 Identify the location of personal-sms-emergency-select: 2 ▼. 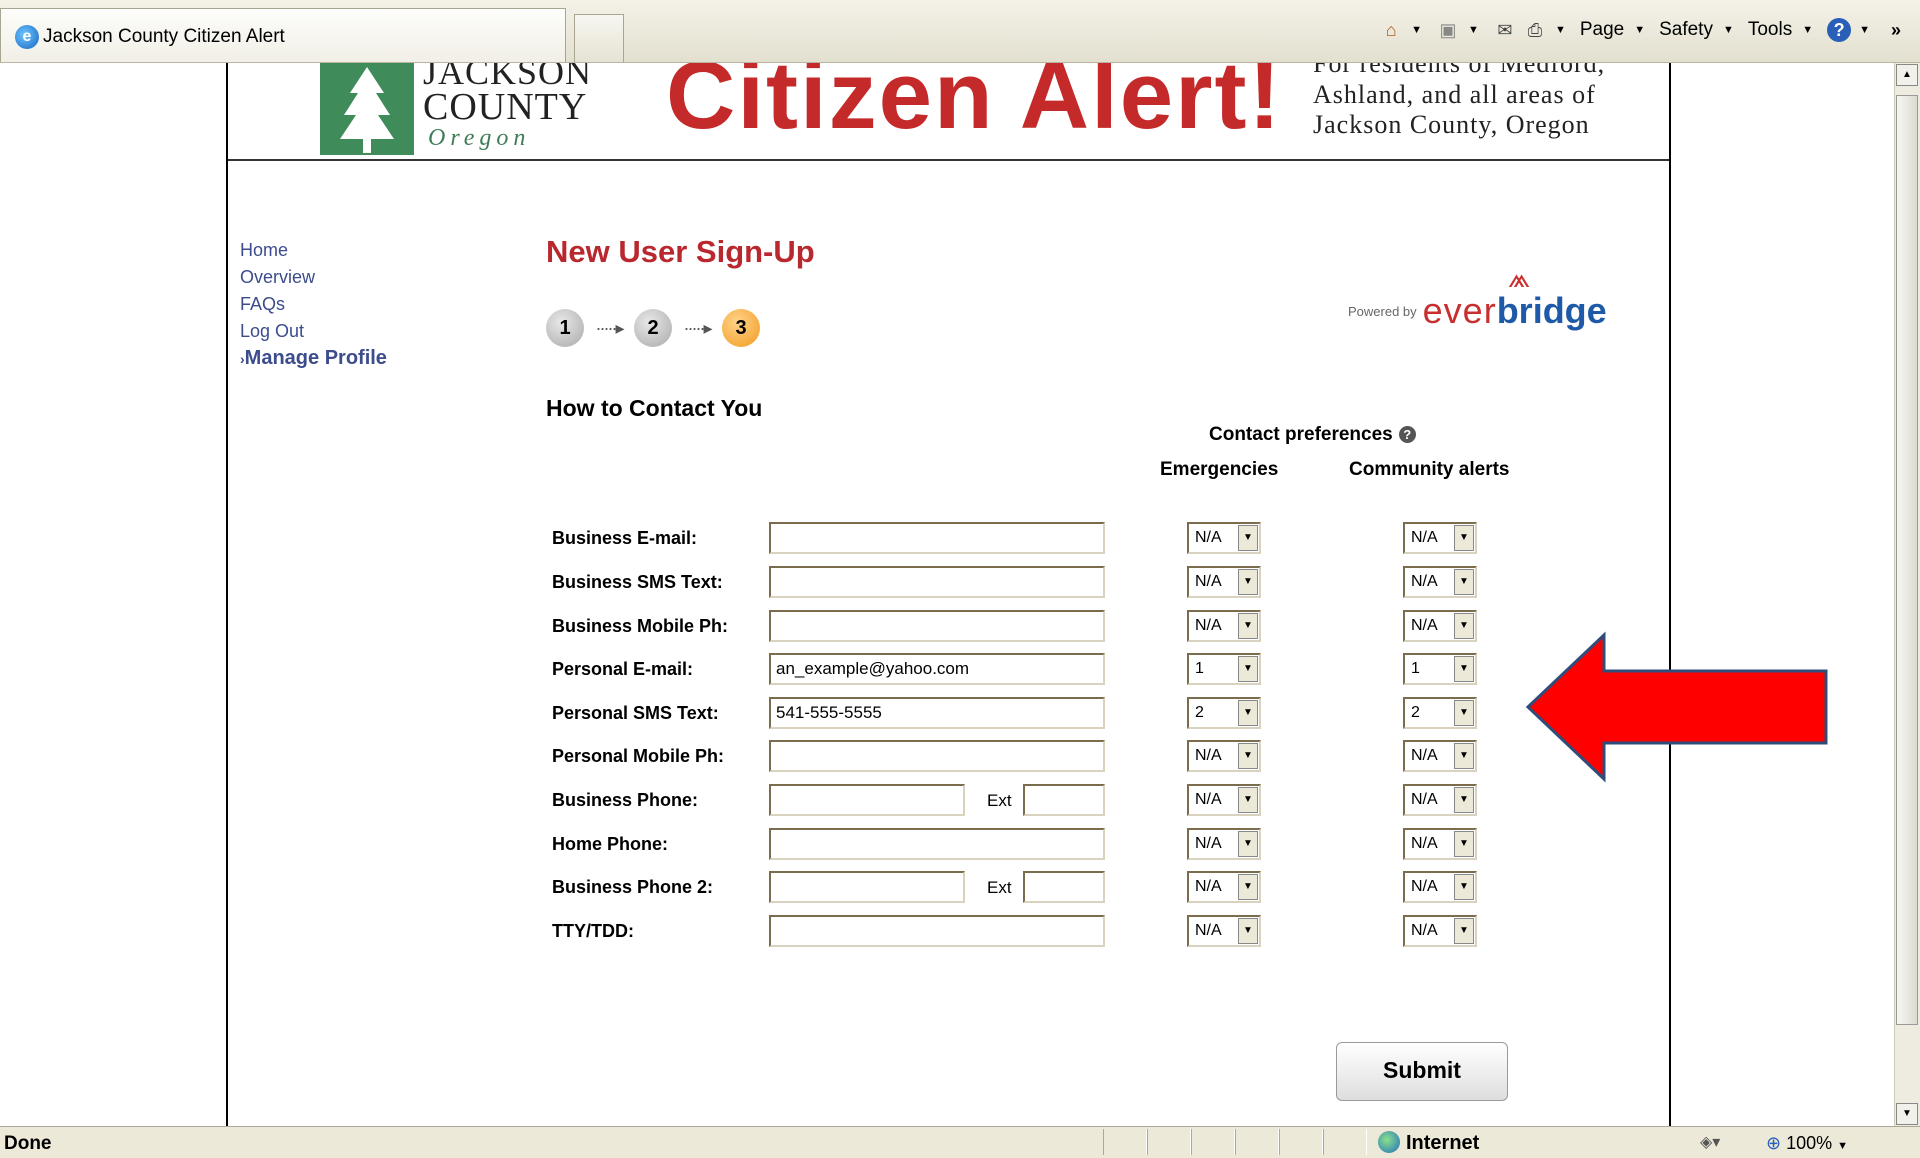
(1224, 713).